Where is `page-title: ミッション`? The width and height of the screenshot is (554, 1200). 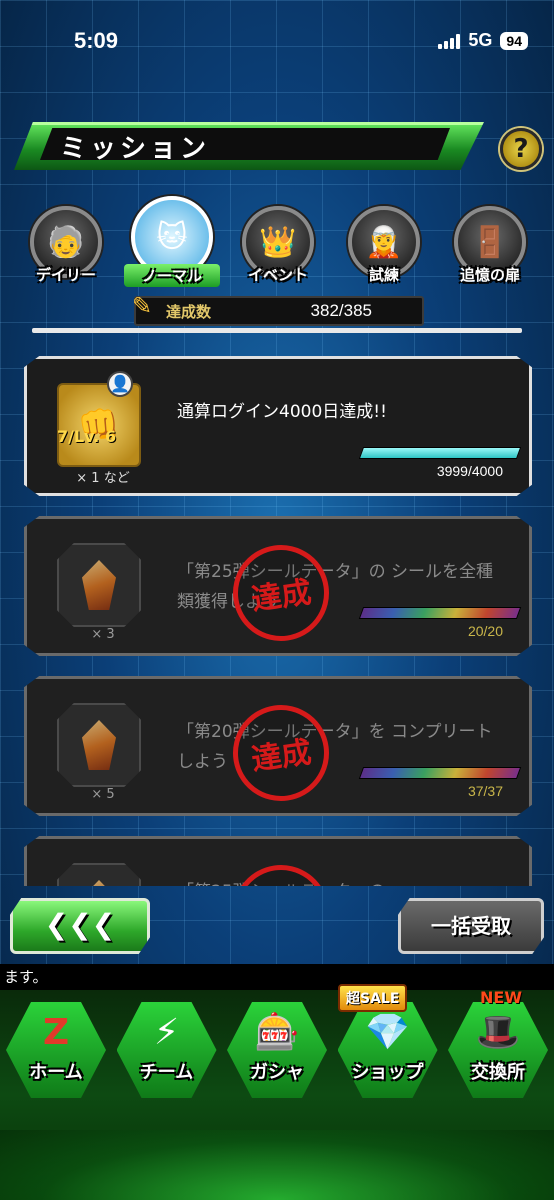 page-title: ミッション is located at coordinates (135, 149).